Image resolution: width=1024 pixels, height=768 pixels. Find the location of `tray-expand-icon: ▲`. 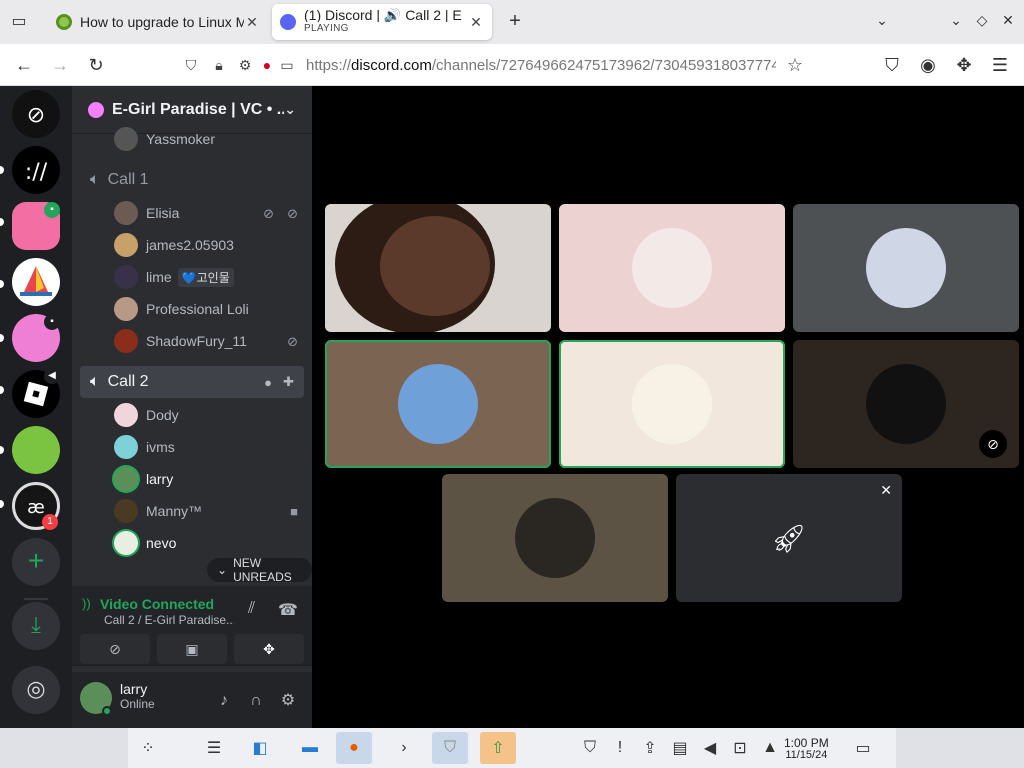

tray-expand-icon: ▲ is located at coordinates (770, 748).